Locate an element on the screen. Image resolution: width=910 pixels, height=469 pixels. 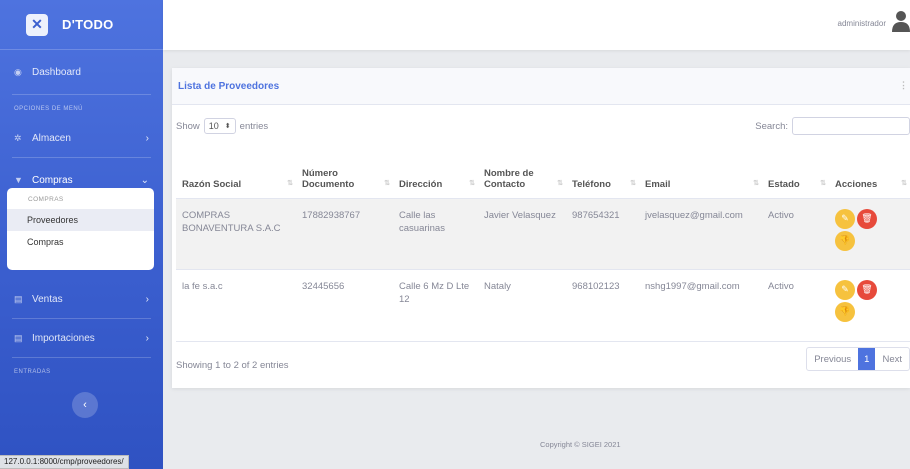
search-input is located at coordinates (851, 126).